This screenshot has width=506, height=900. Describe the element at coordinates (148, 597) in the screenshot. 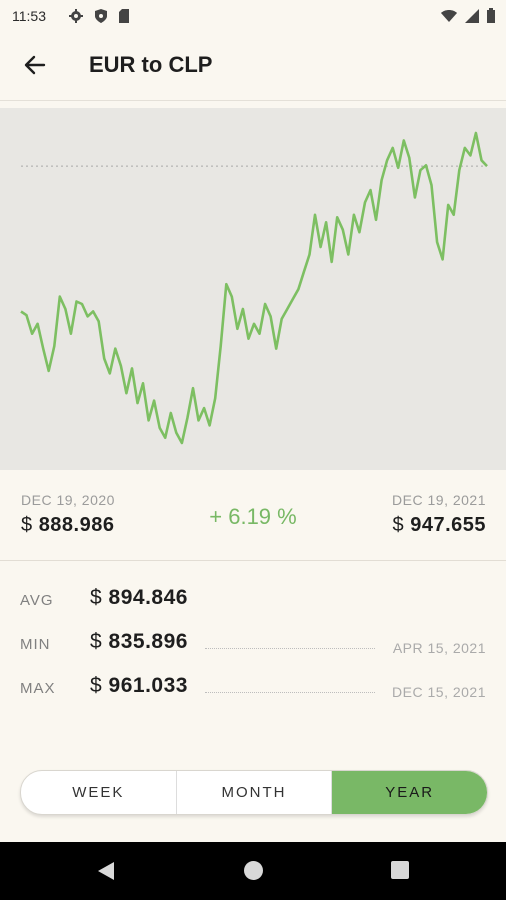

I see `stat-amount-avg: 894.846` at that location.